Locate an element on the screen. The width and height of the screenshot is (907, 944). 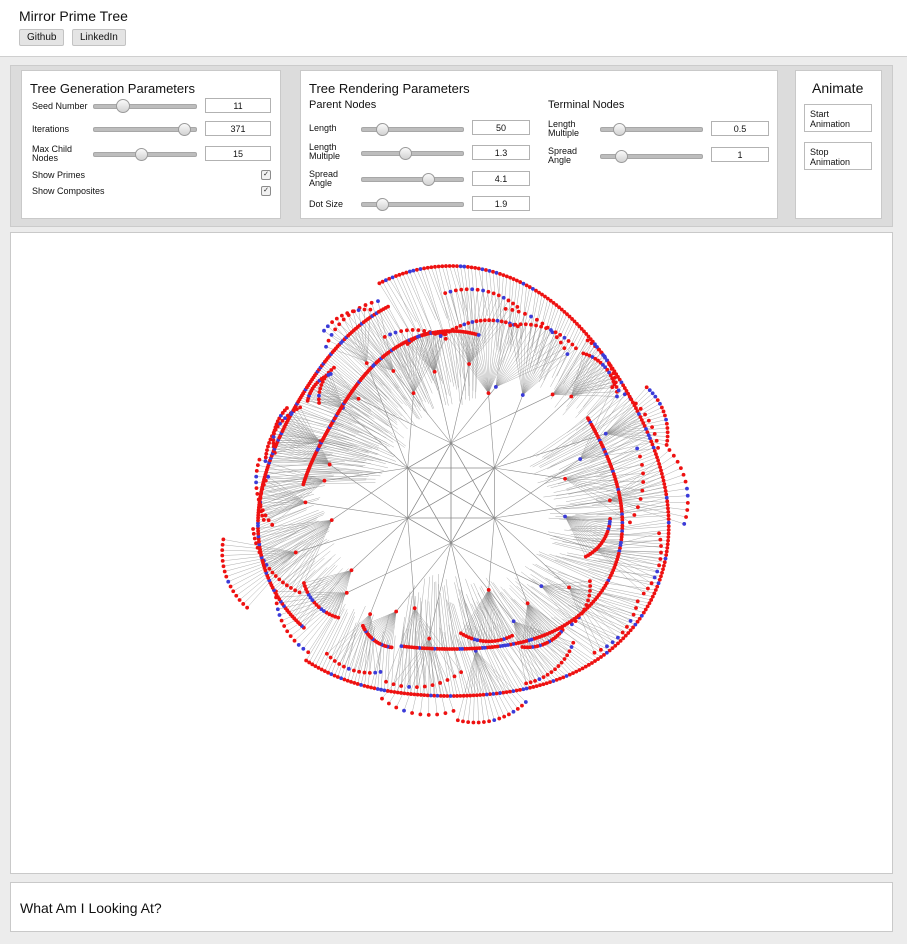
max-child-nodes-label: Max Child Nodes is located at coordinates (52, 153).